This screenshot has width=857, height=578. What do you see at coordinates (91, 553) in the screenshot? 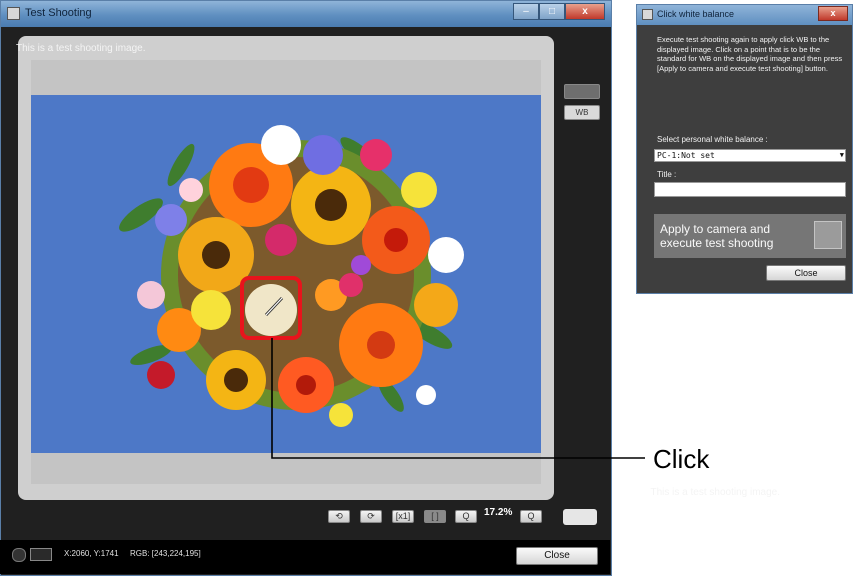
I see `cursor-coordinates: X:2060, Y:1741` at bounding box center [91, 553].